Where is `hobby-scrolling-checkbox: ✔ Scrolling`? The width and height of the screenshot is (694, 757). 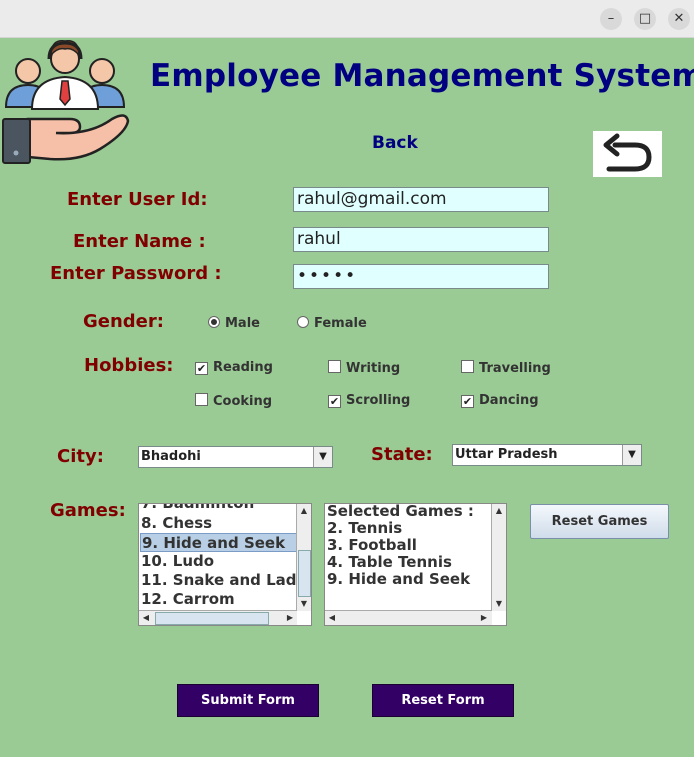 hobby-scrolling-checkbox: ✔ Scrolling is located at coordinates (369, 400).